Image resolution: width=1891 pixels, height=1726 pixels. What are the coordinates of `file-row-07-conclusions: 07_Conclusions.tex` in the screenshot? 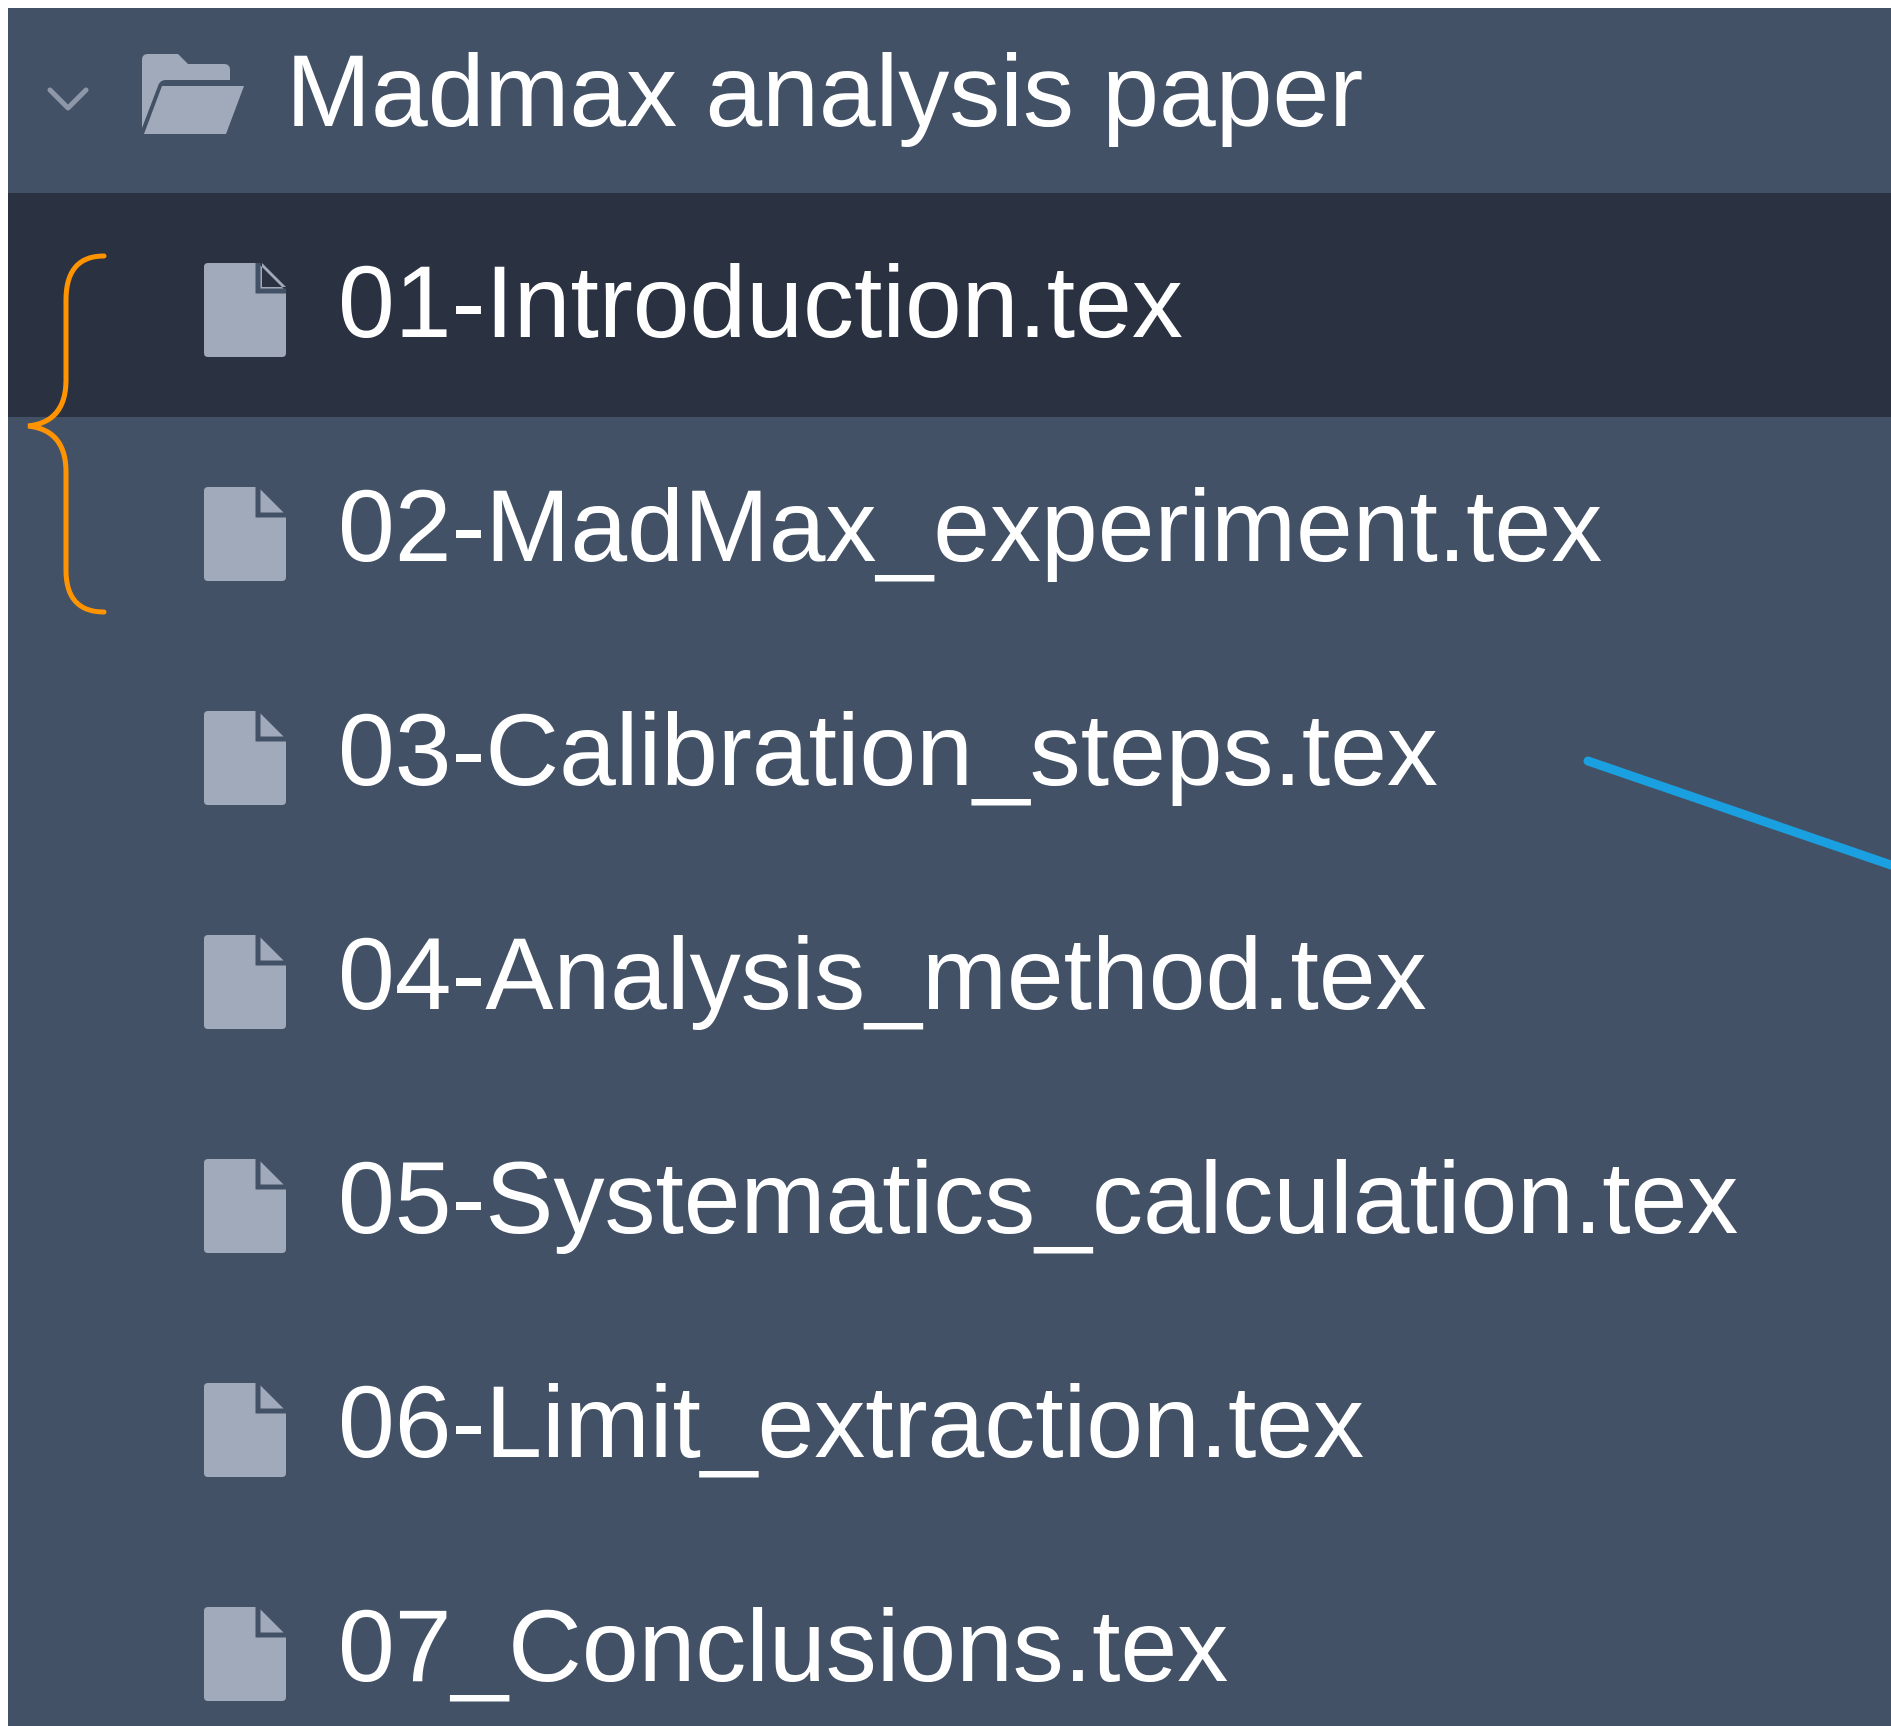 It's located at (949, 1631).